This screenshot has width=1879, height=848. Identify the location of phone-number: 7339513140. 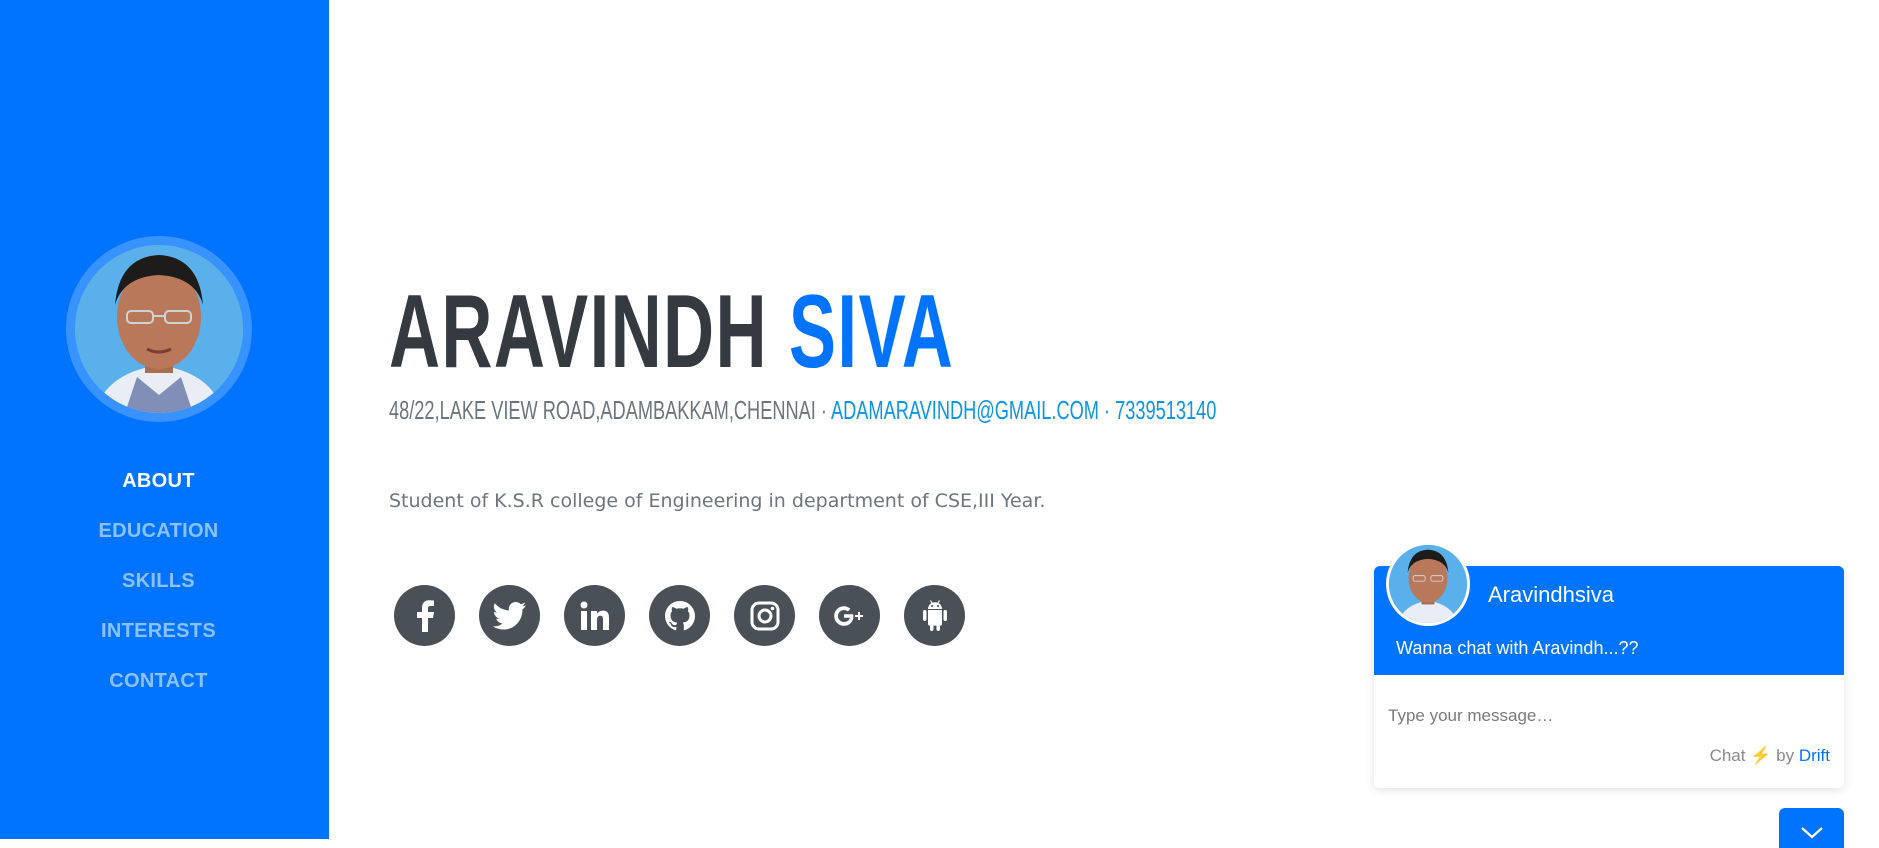
(1166, 410).